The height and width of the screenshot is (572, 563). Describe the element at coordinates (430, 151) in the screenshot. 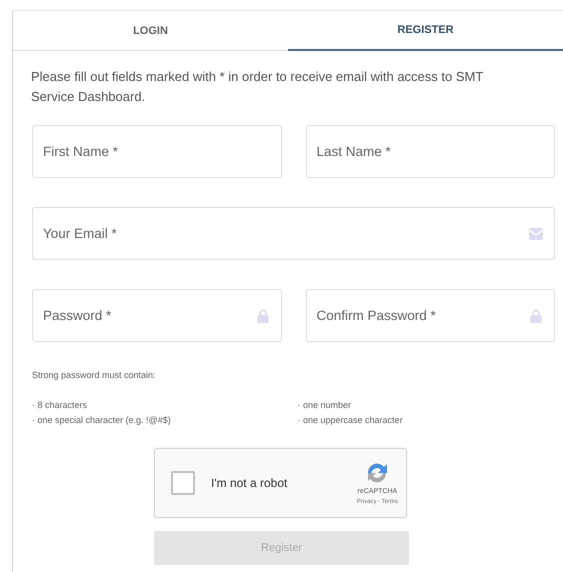

I see `input-field: Last Name *` at that location.